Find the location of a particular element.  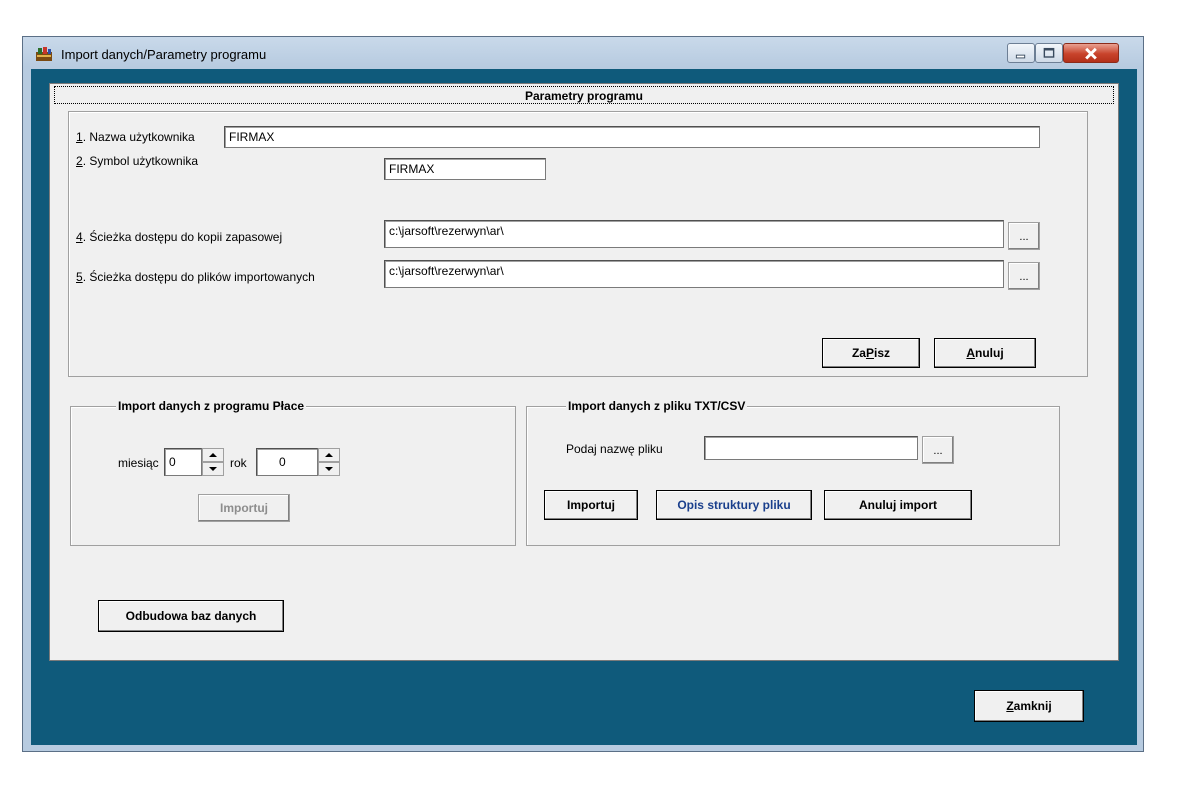

backup-path-label: 4. Ścieżka dostępu do kopii zapasowej is located at coordinates (179, 237).